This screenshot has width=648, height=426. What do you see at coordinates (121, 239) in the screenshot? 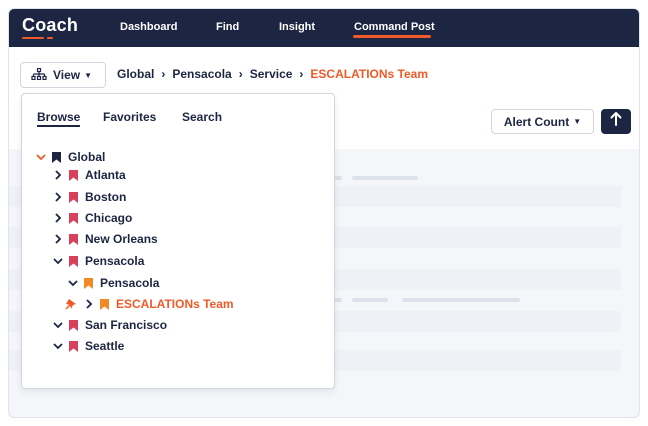
I see `tree-item-label: New Orleans` at bounding box center [121, 239].